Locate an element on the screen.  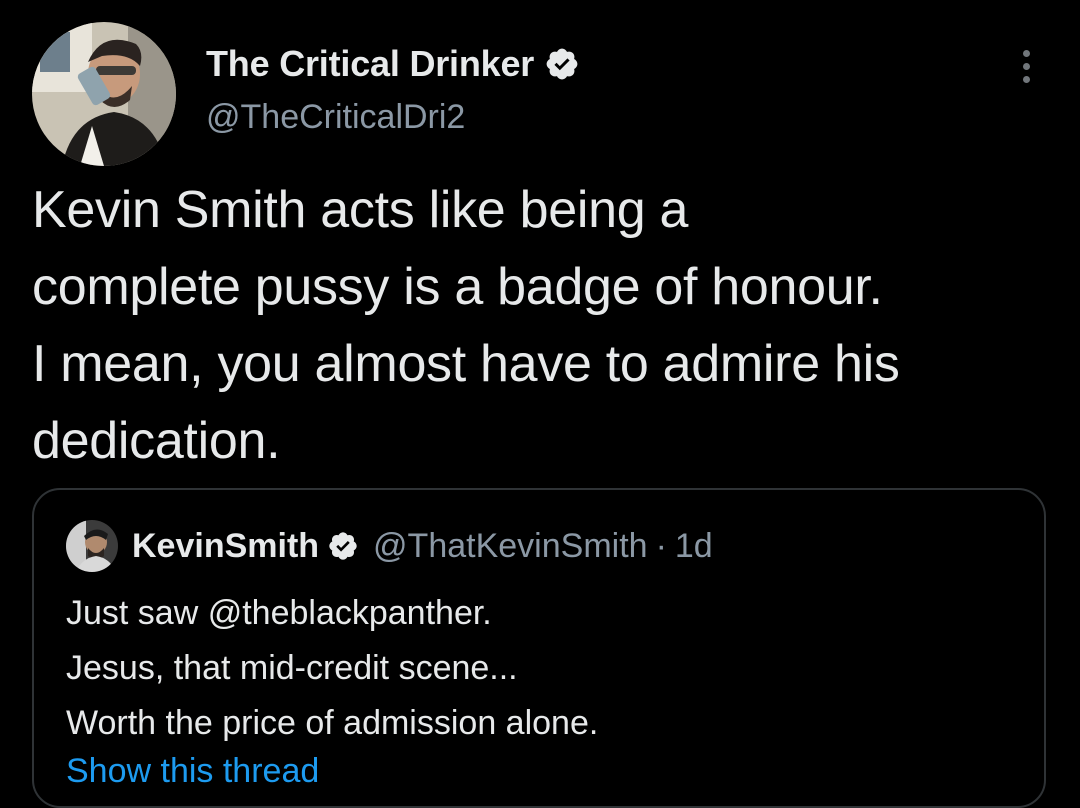
quoted-tweet-timestamp: 1d is located at coordinates (694, 546).